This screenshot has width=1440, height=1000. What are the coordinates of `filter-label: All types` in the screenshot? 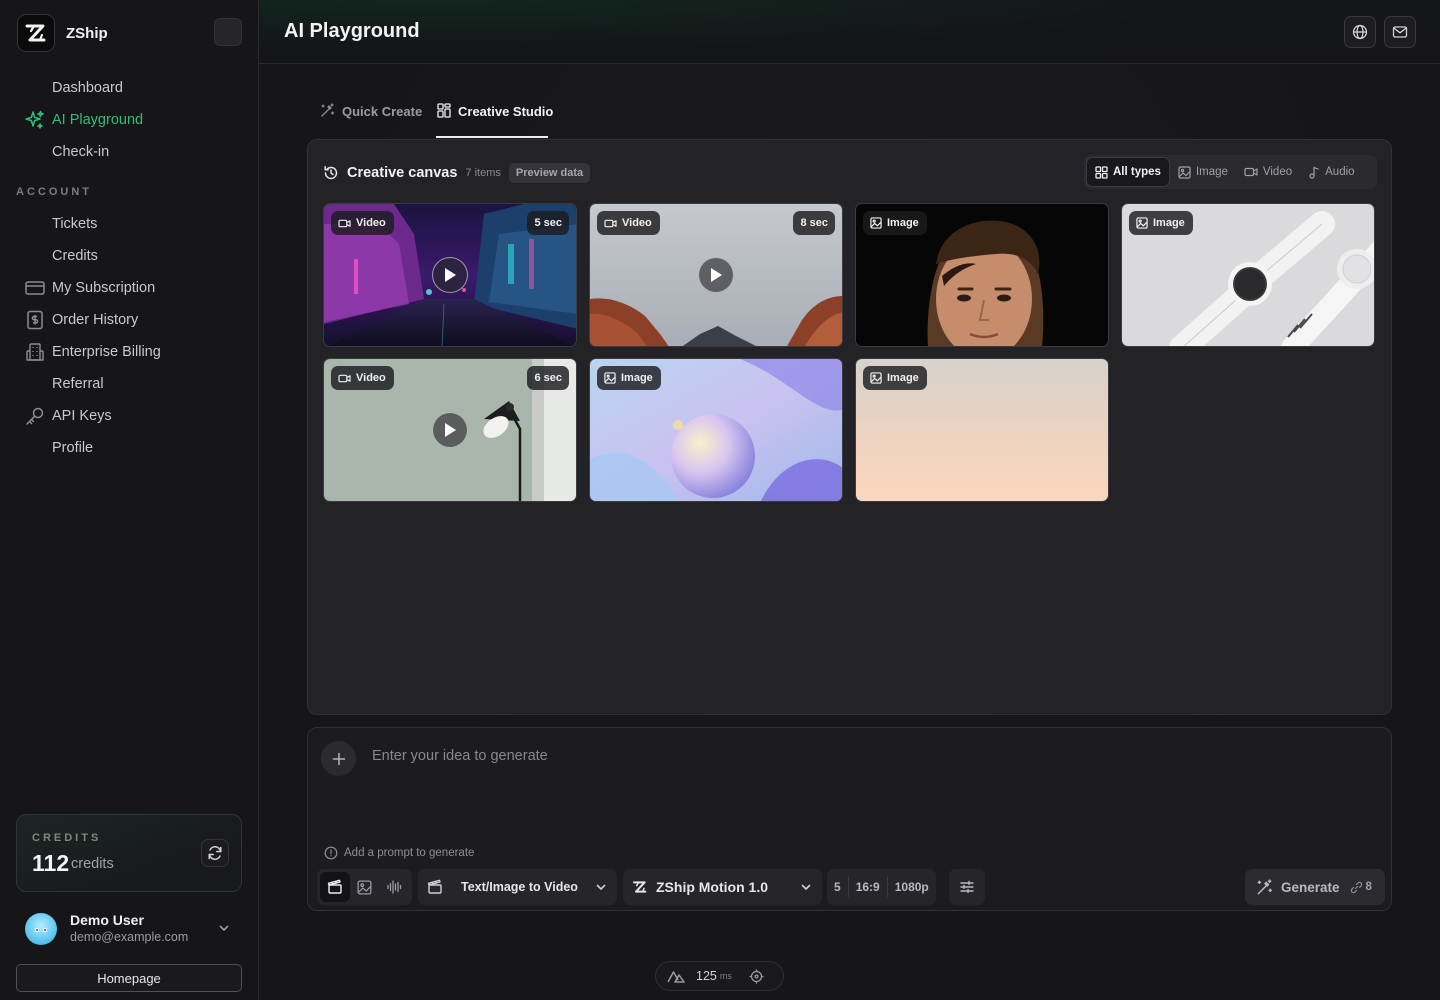 It's located at (1137, 172).